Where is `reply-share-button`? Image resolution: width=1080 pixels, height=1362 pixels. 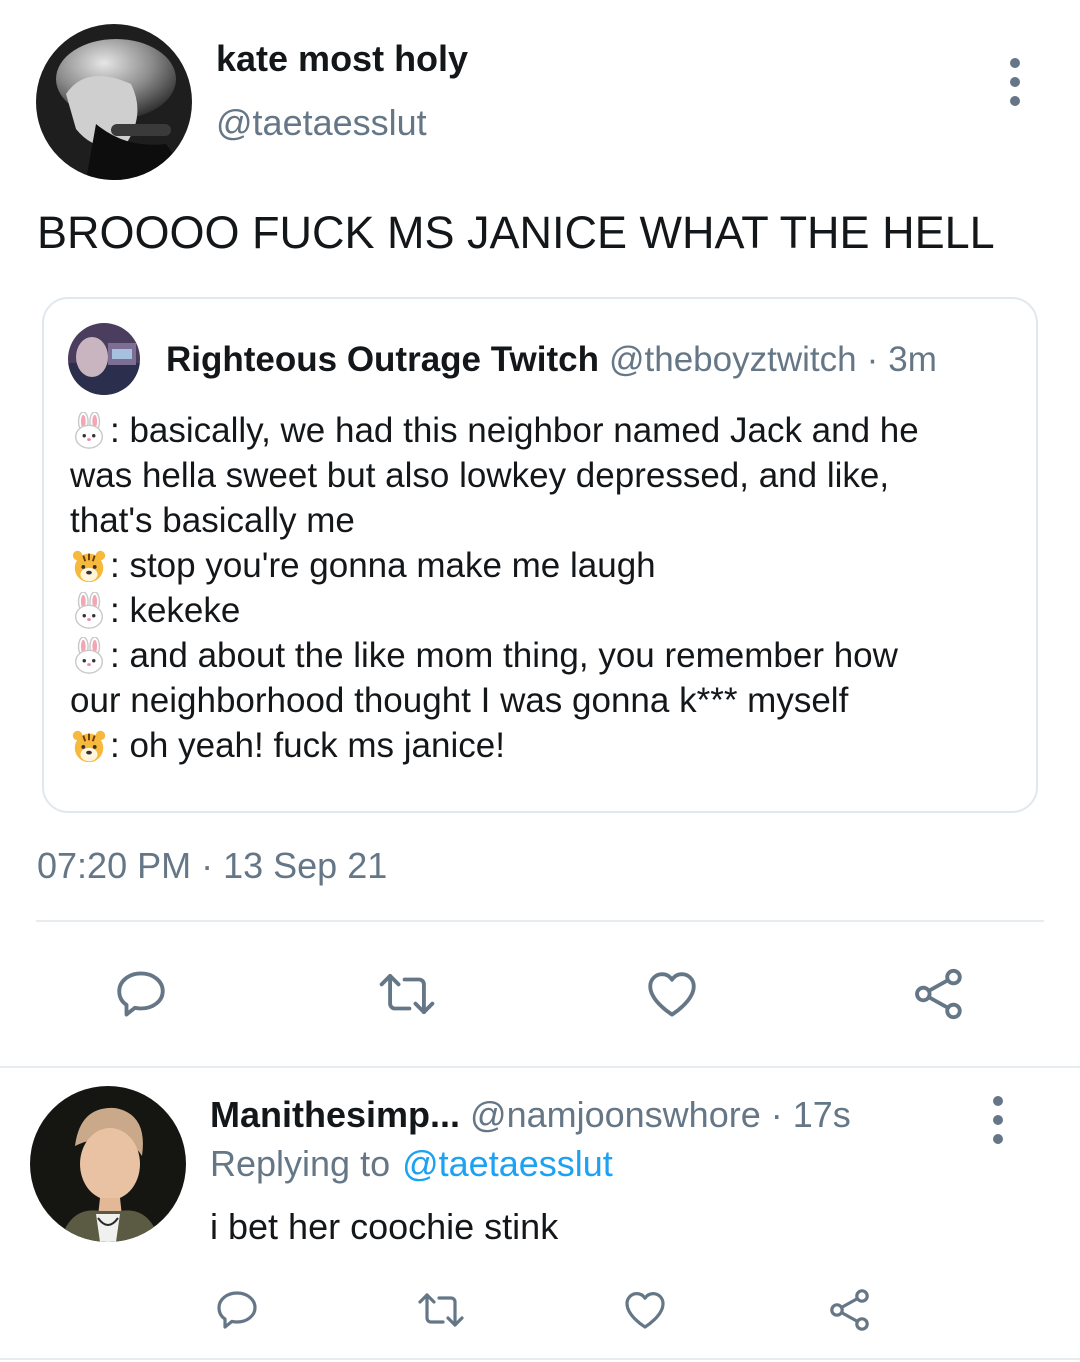 reply-share-button is located at coordinates (850, 1310).